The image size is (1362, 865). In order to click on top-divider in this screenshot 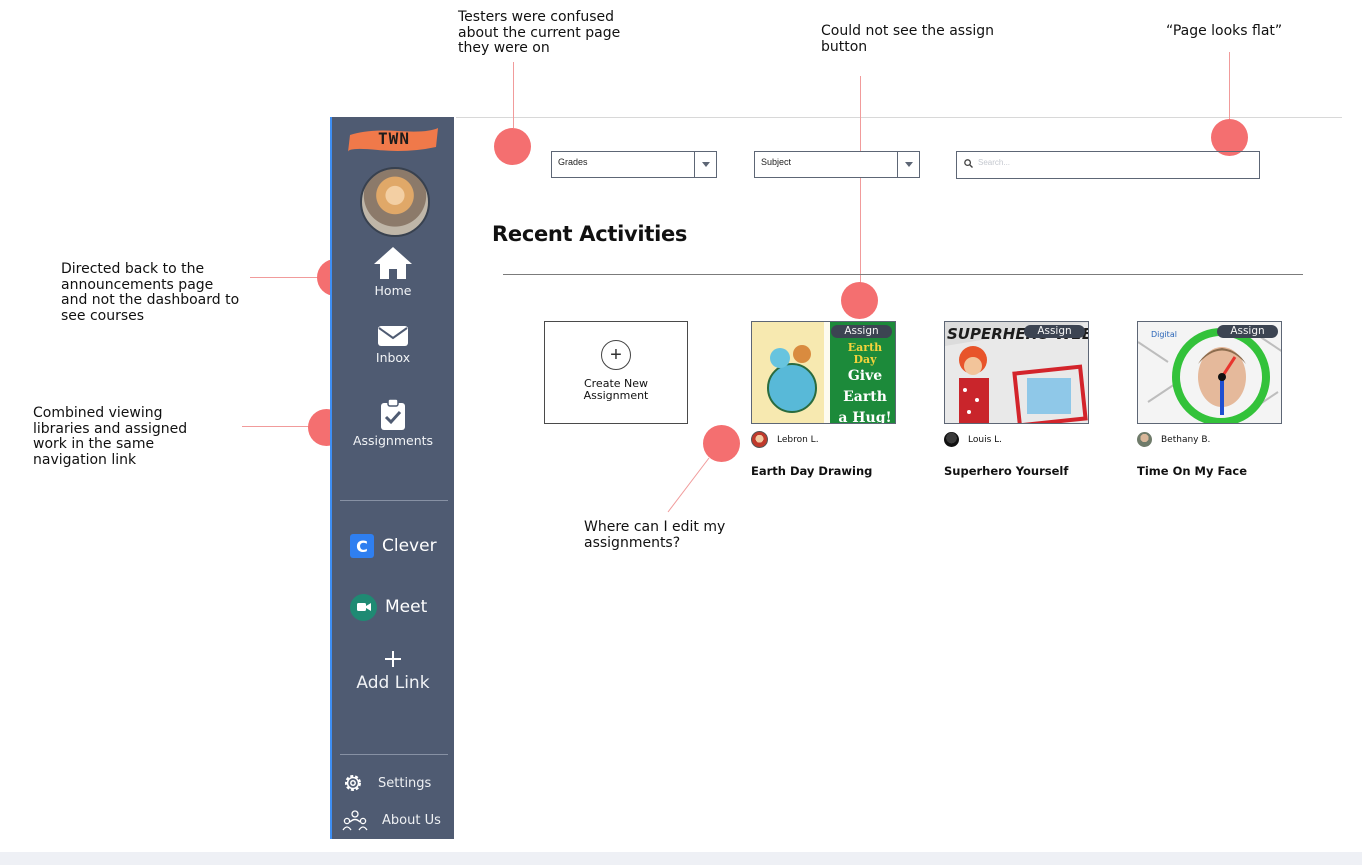, I will do `click(899, 117)`.